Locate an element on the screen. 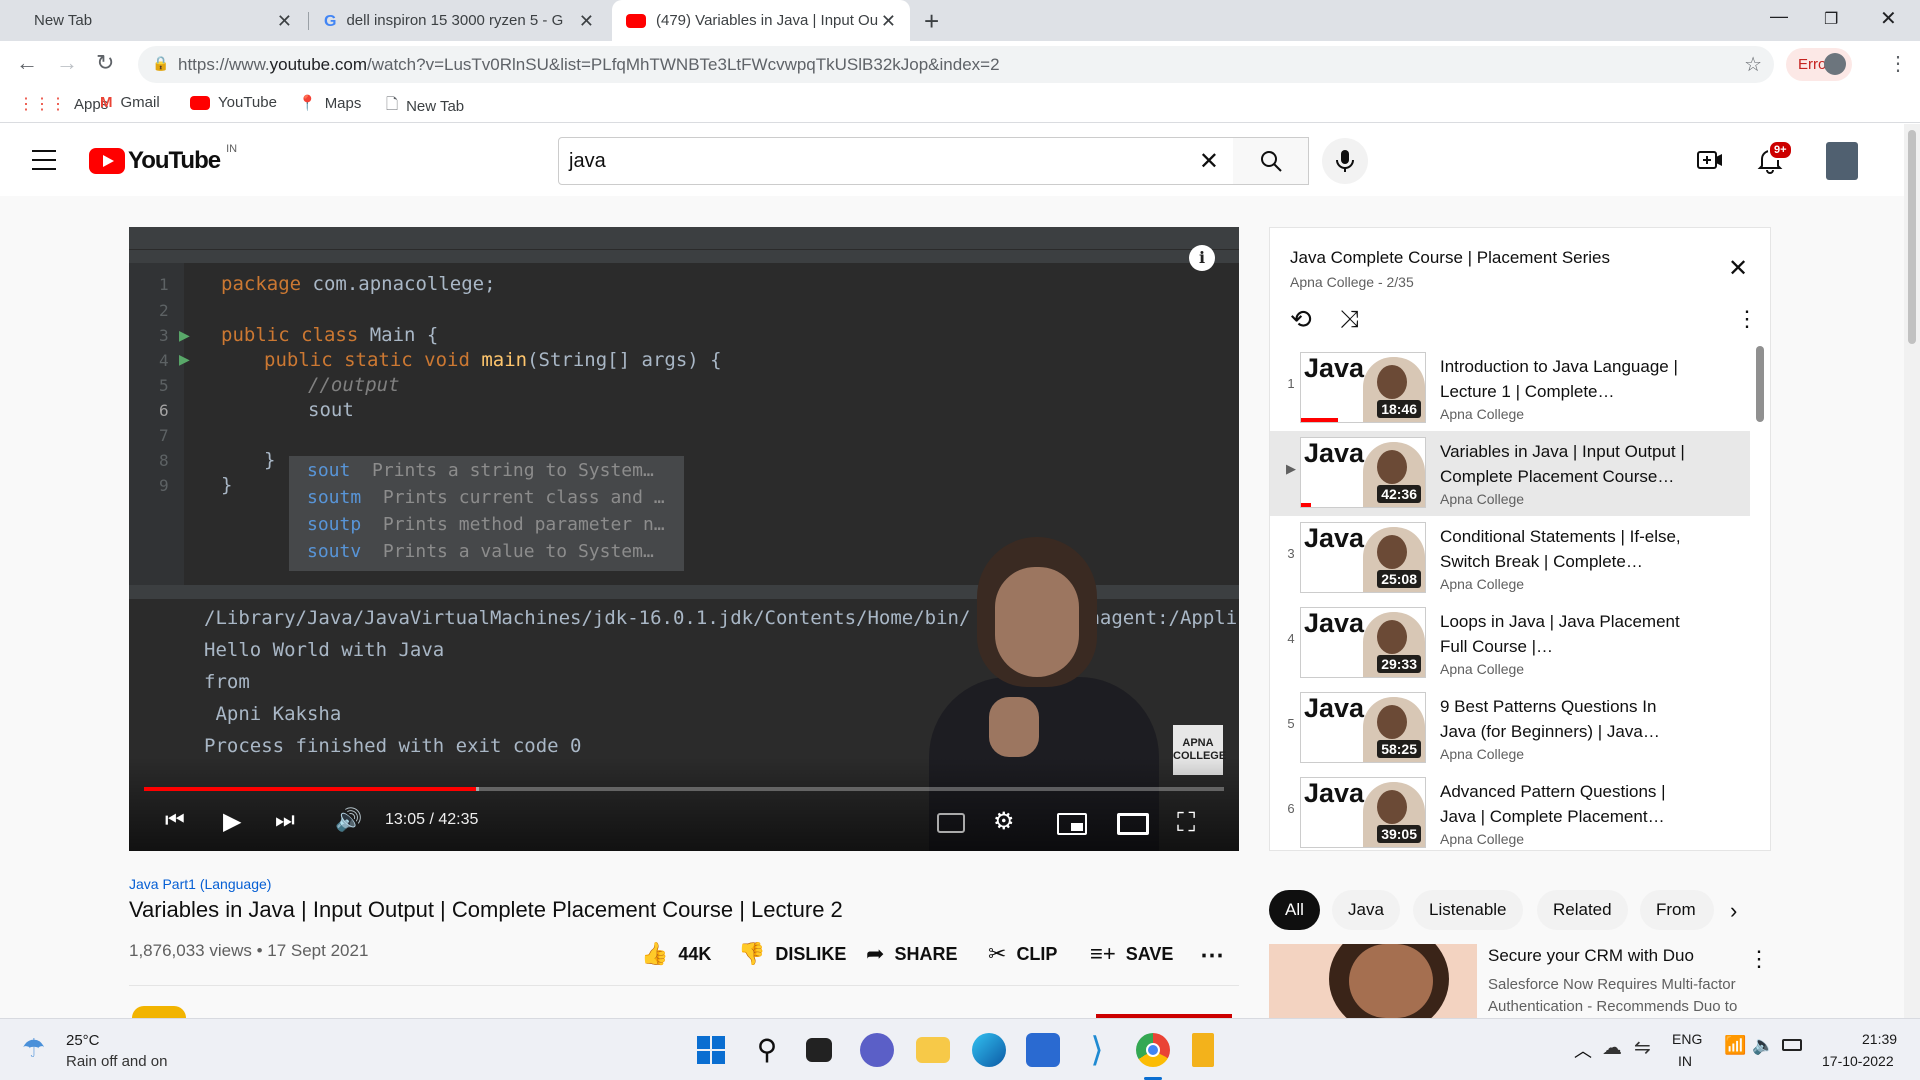 Image resolution: width=1920 pixels, height=1080 pixels. file-explorer-icon is located at coordinates (933, 1050).